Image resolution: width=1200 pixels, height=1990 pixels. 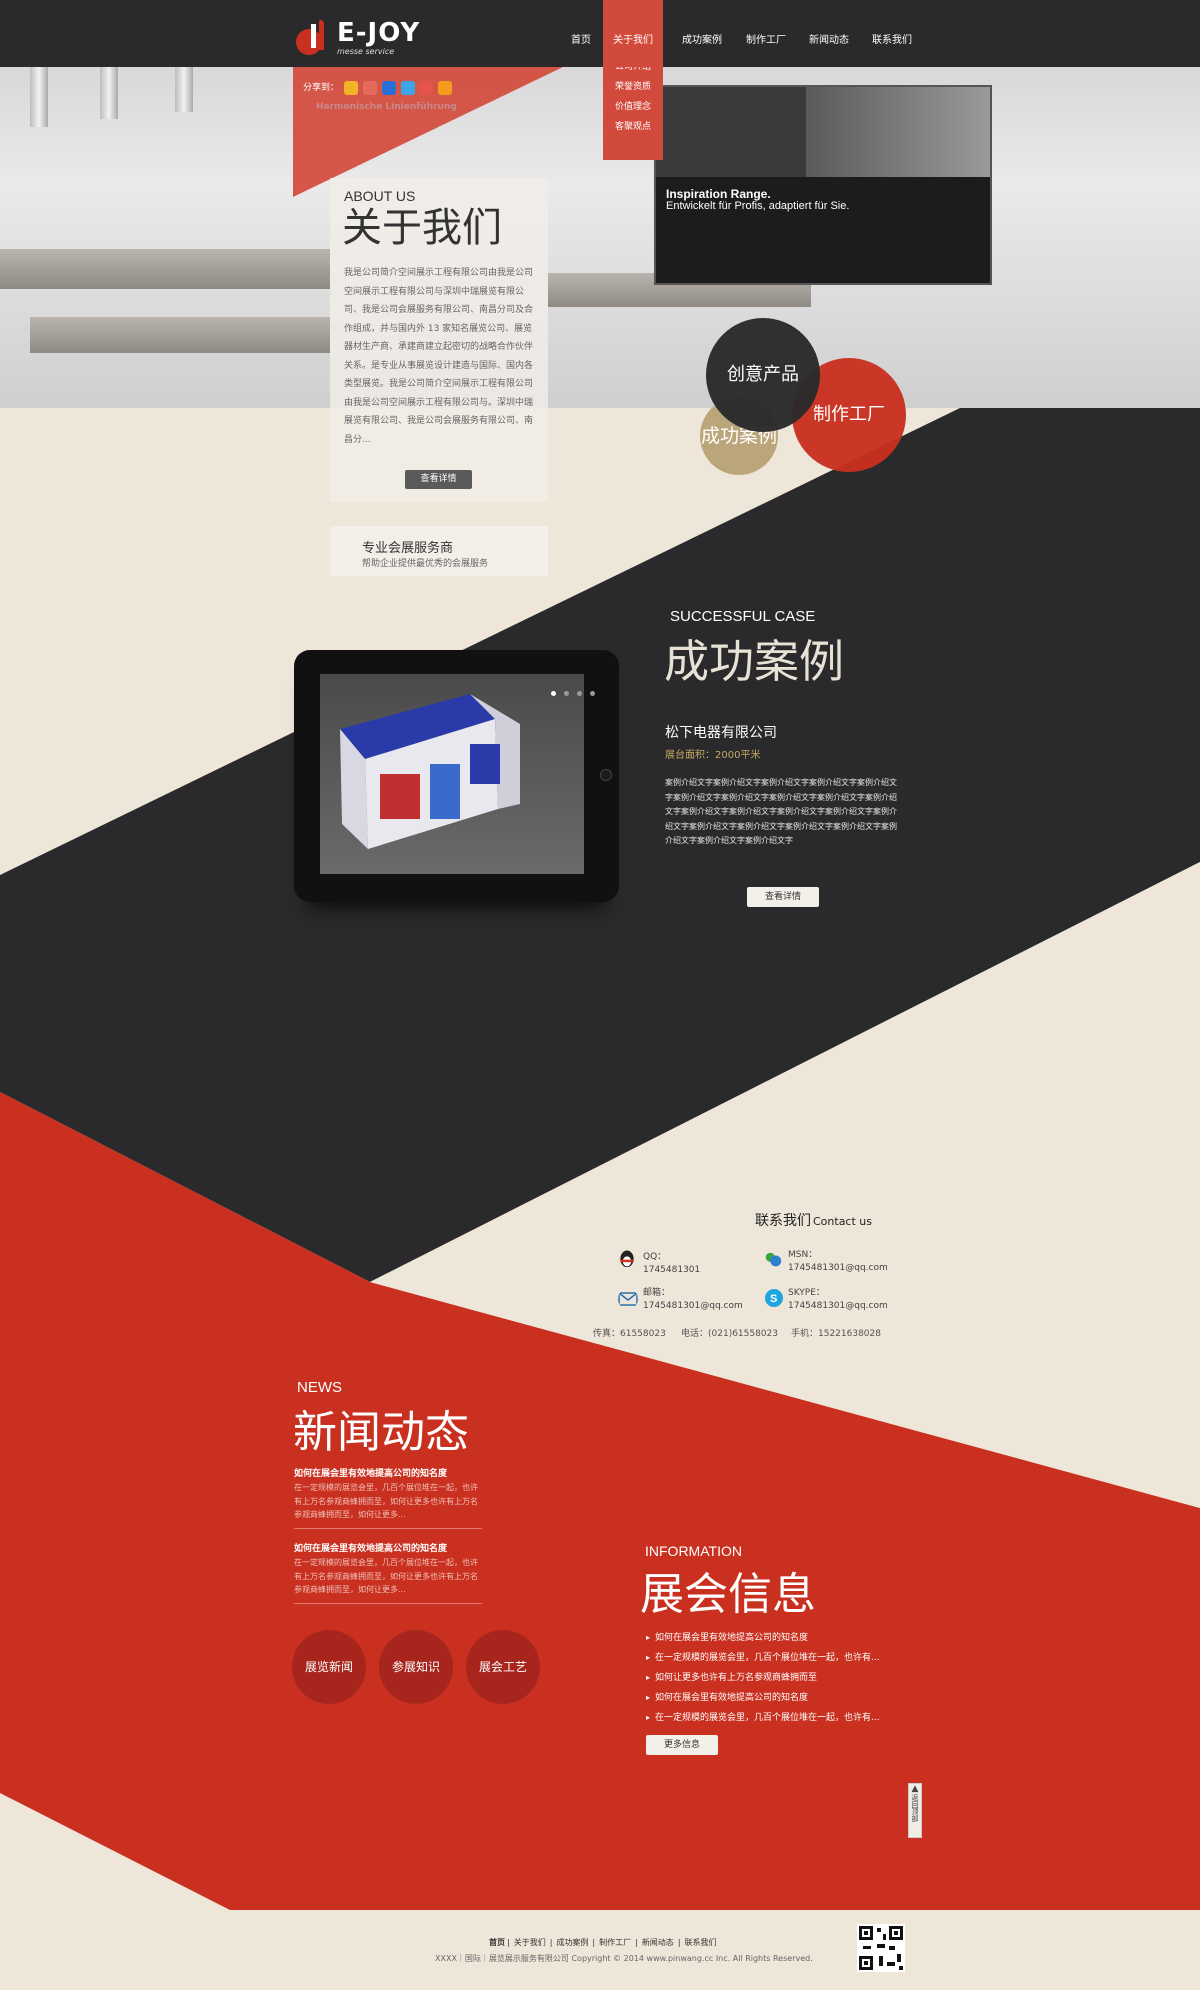 What do you see at coordinates (388, 87) in the screenshot?
I see `renren-icon` at bounding box center [388, 87].